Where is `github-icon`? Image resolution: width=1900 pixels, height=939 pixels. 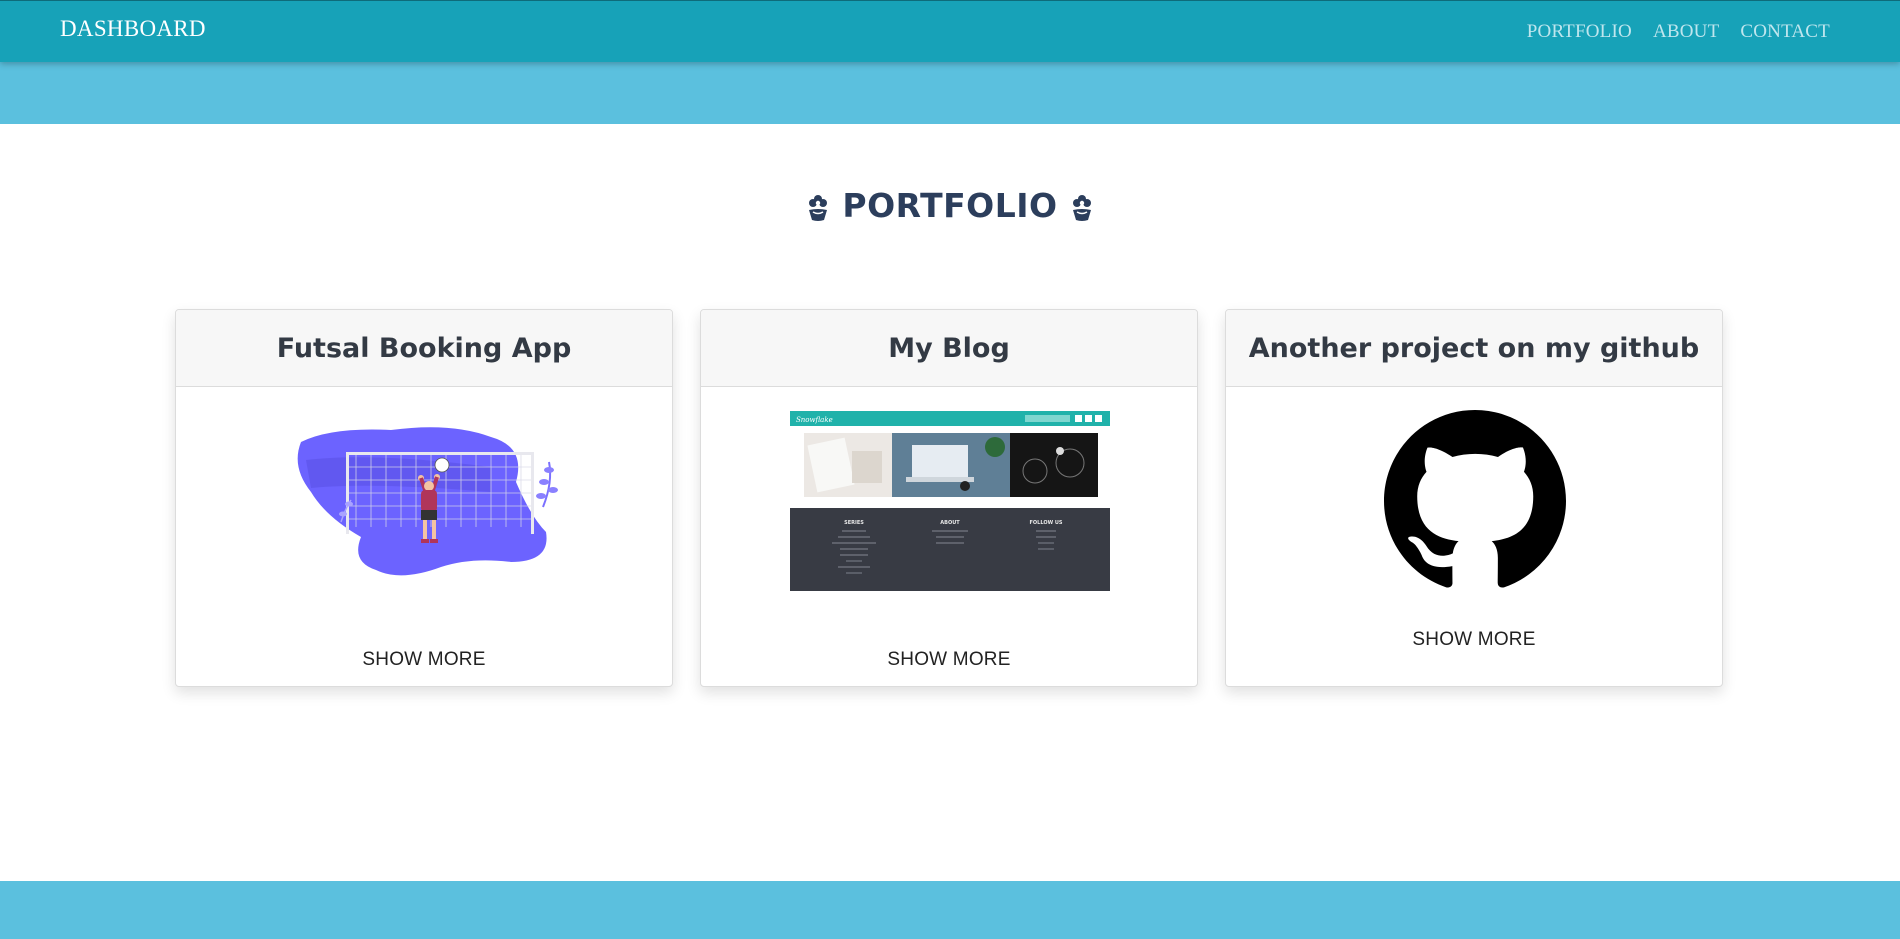 github-icon is located at coordinates (1475, 499).